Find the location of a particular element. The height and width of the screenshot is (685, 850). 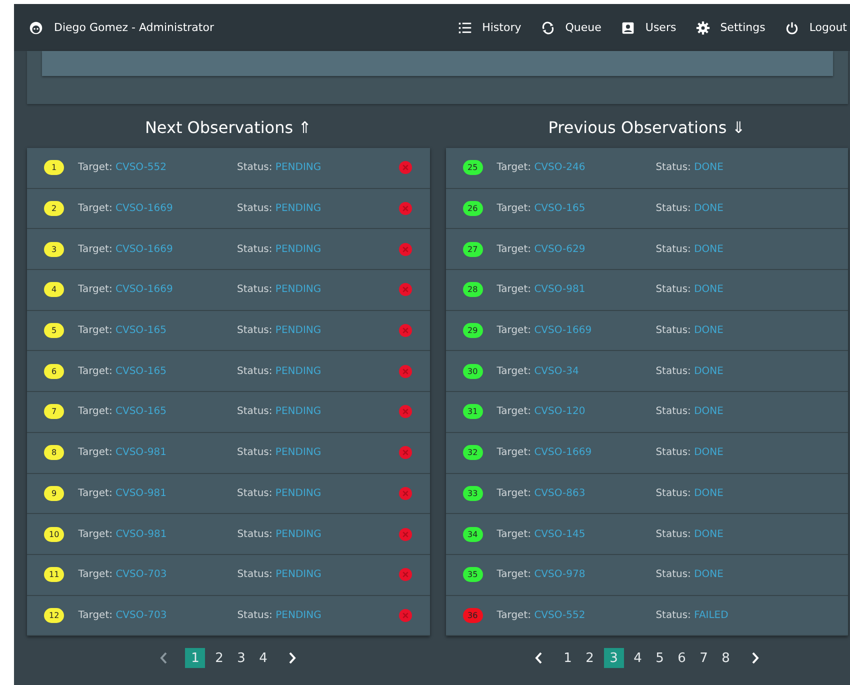

target-value: CVSO-1669 is located at coordinates (144, 290).